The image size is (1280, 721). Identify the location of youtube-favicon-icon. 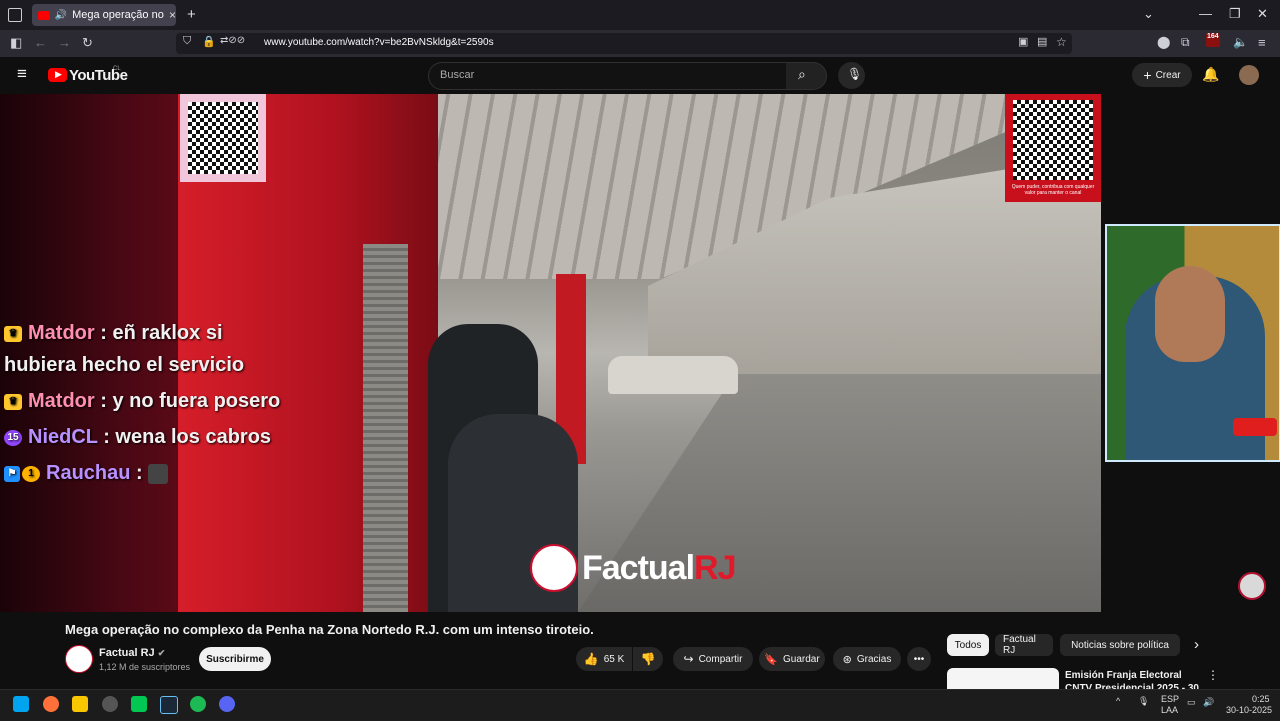
(44, 15).